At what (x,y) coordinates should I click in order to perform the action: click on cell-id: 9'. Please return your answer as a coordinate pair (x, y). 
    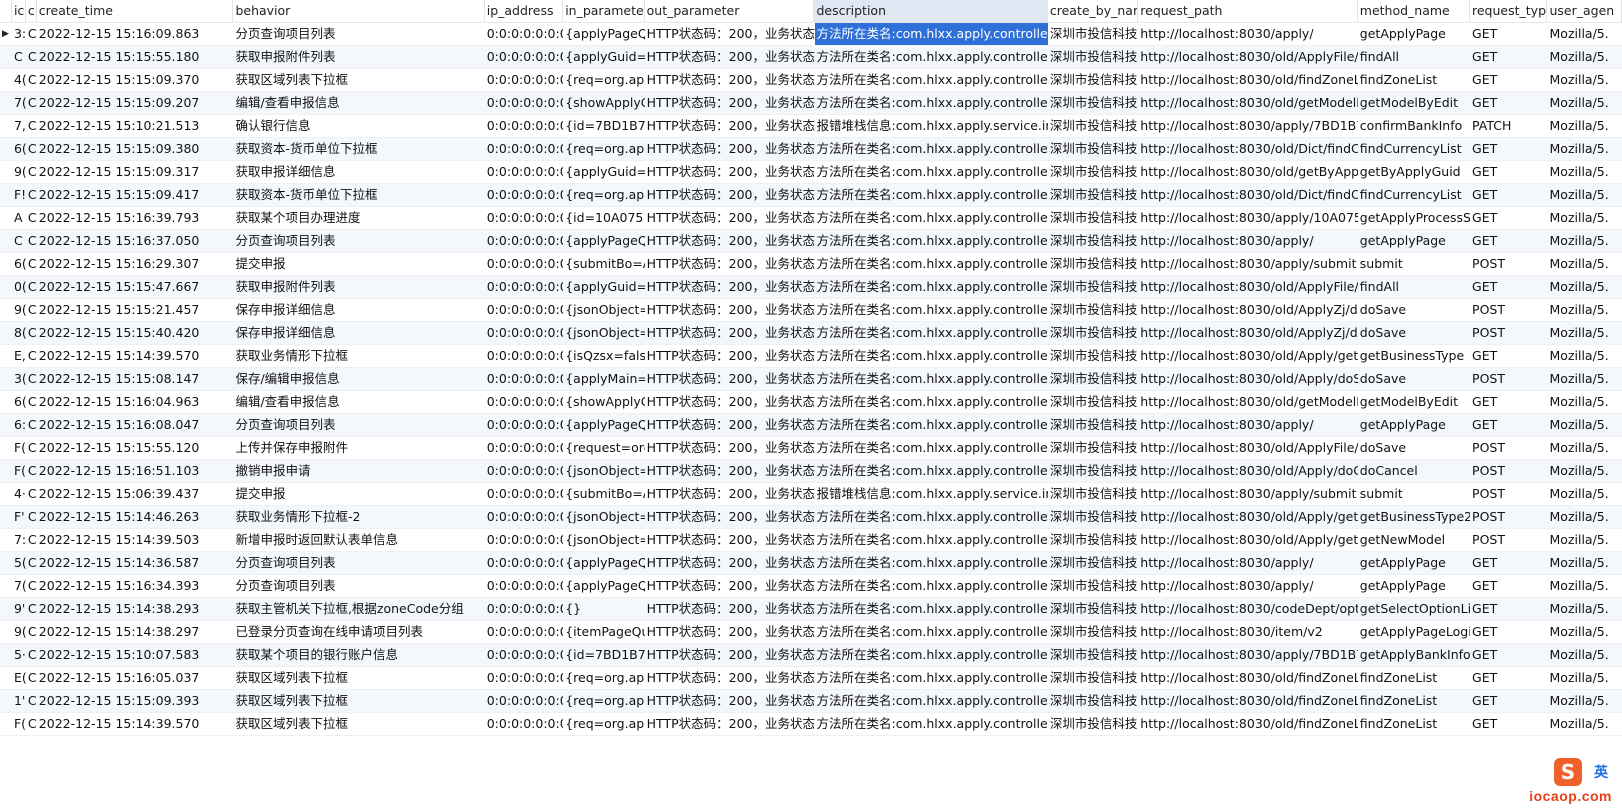
    Looking at the image, I should click on (19, 609).